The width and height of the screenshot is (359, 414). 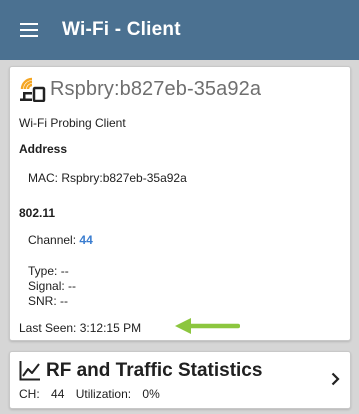 I want to click on device-name: Rspbry:b827eb-35a92a, so click(x=156, y=88).